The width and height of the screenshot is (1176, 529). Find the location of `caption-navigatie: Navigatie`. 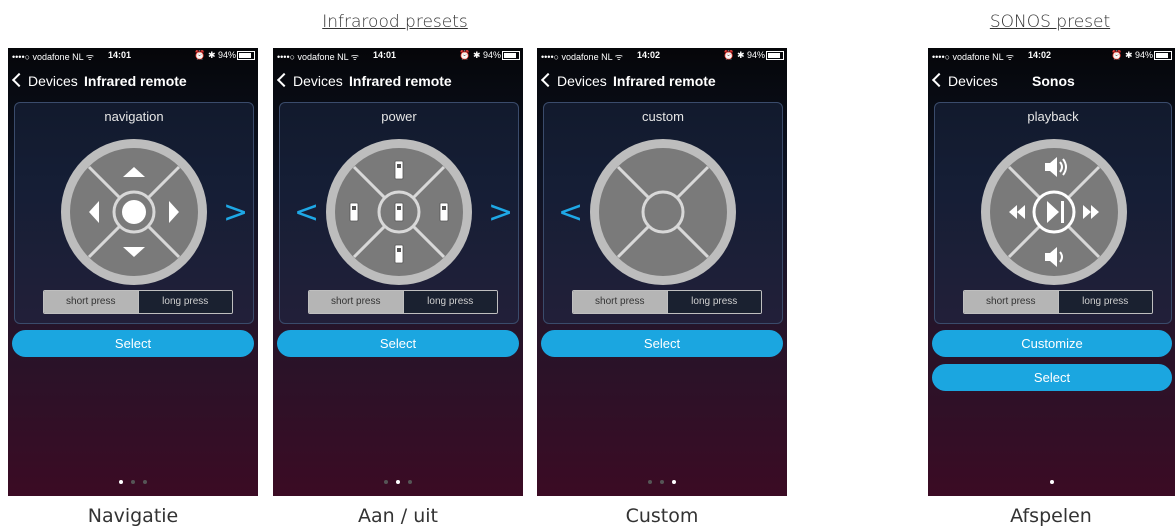

caption-navigatie: Navigatie is located at coordinates (133, 516).